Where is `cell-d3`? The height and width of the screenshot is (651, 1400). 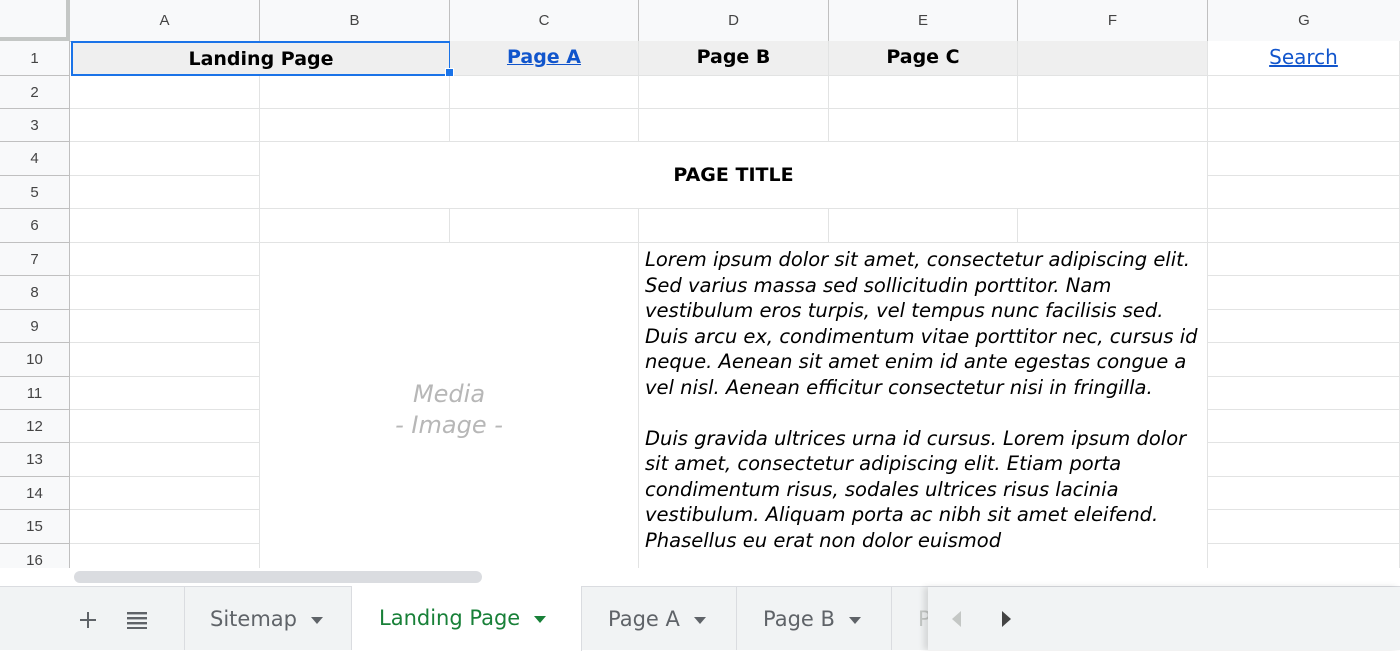
cell-d3 is located at coordinates (734, 125).